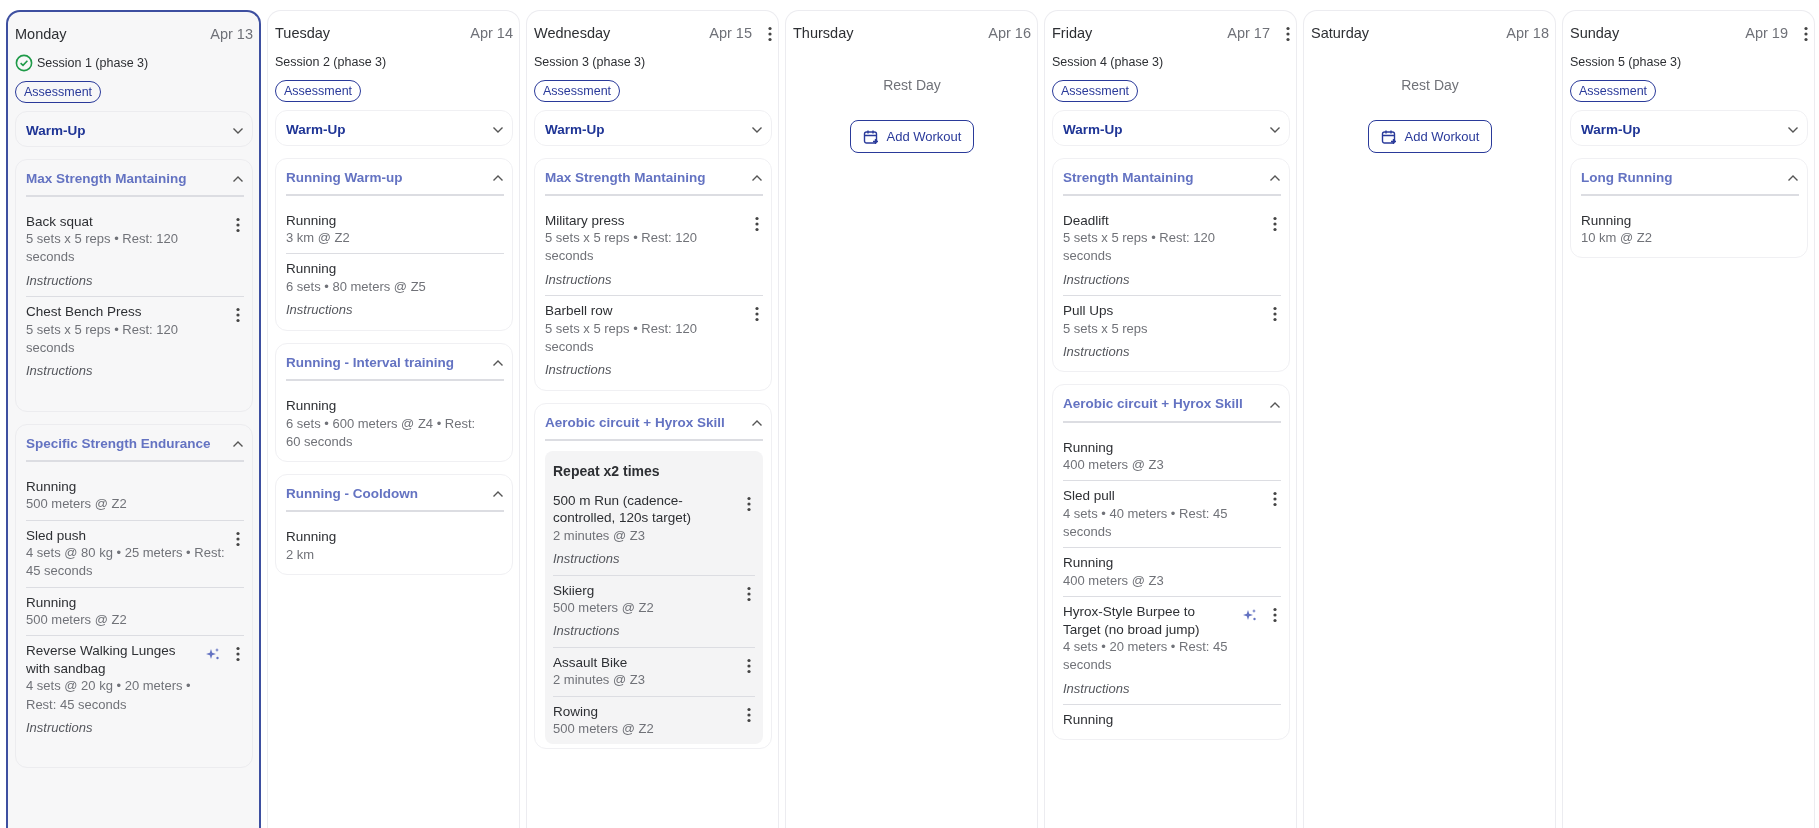 The height and width of the screenshot is (828, 1819). I want to click on exercise-detail: 6 sets • 80 meters @ Z5, so click(356, 287).